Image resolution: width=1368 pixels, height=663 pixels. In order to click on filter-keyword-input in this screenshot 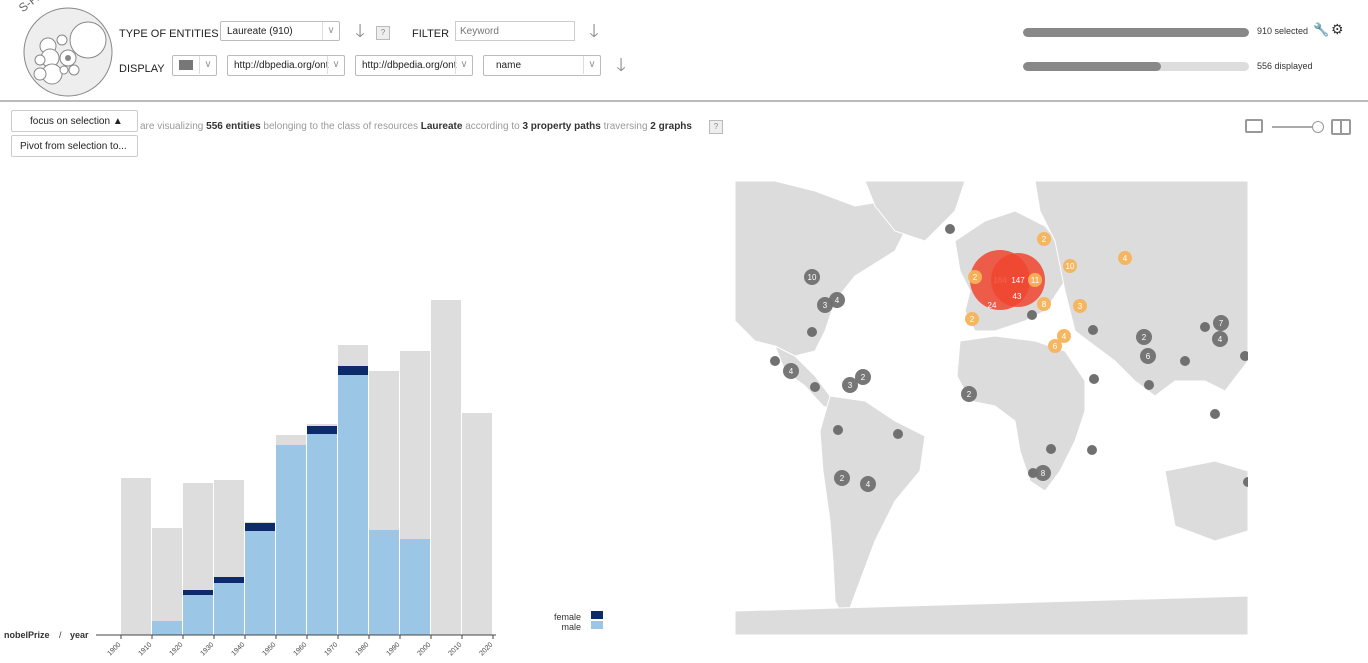, I will do `click(515, 31)`.